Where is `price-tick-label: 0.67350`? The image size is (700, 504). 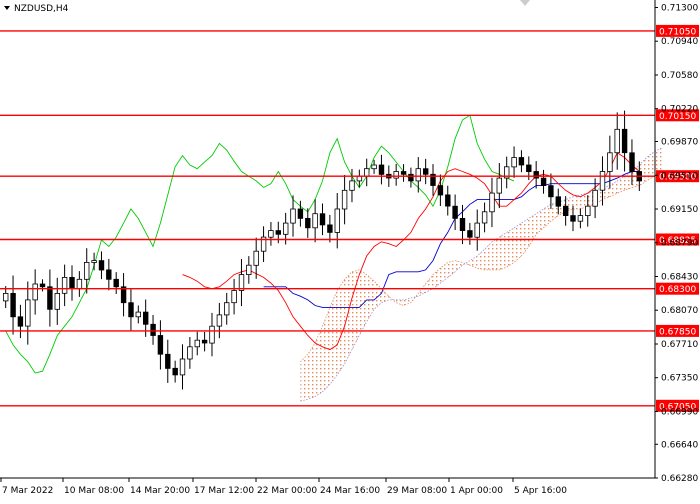
price-tick-label: 0.67350 is located at coordinates (679, 379).